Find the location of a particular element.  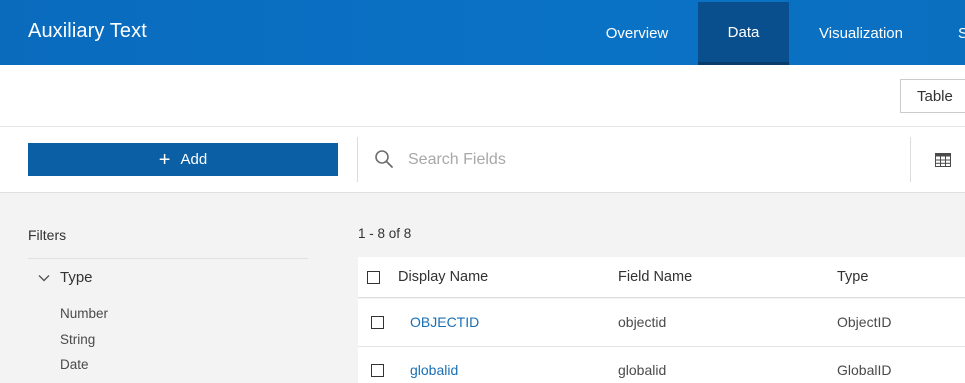

select-all-checkbox is located at coordinates (373, 277).